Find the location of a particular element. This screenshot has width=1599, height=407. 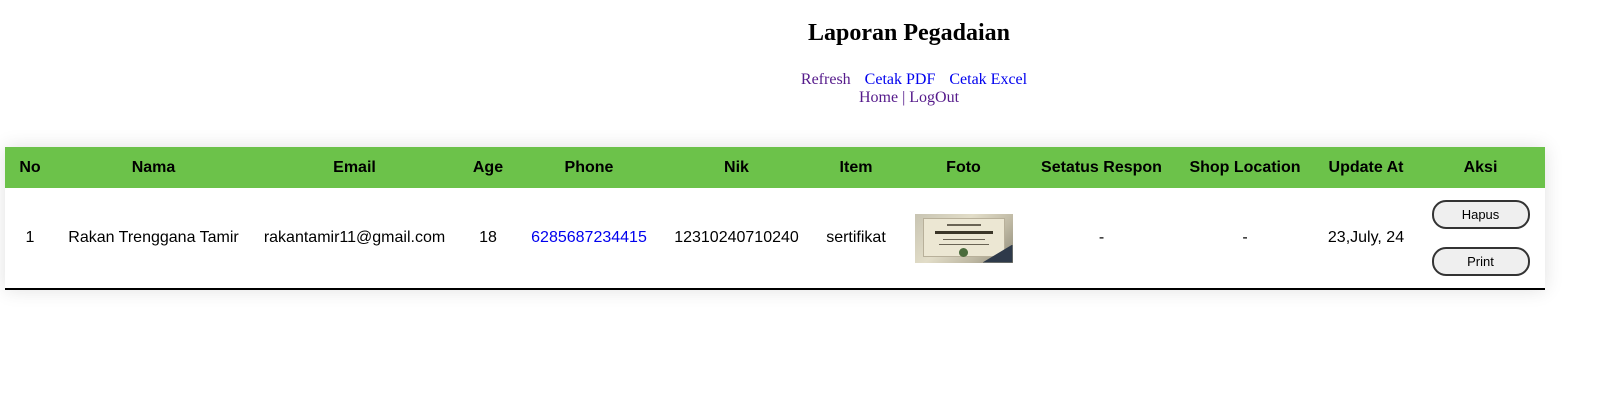

print-button: Print is located at coordinates (1480, 261).